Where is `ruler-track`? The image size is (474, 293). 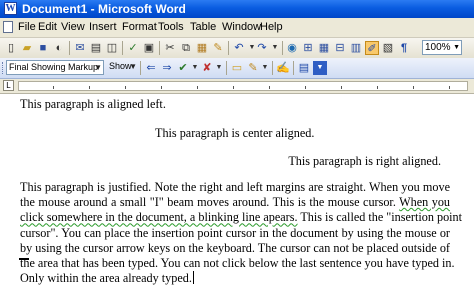
ruler-track is located at coordinates (243, 86).